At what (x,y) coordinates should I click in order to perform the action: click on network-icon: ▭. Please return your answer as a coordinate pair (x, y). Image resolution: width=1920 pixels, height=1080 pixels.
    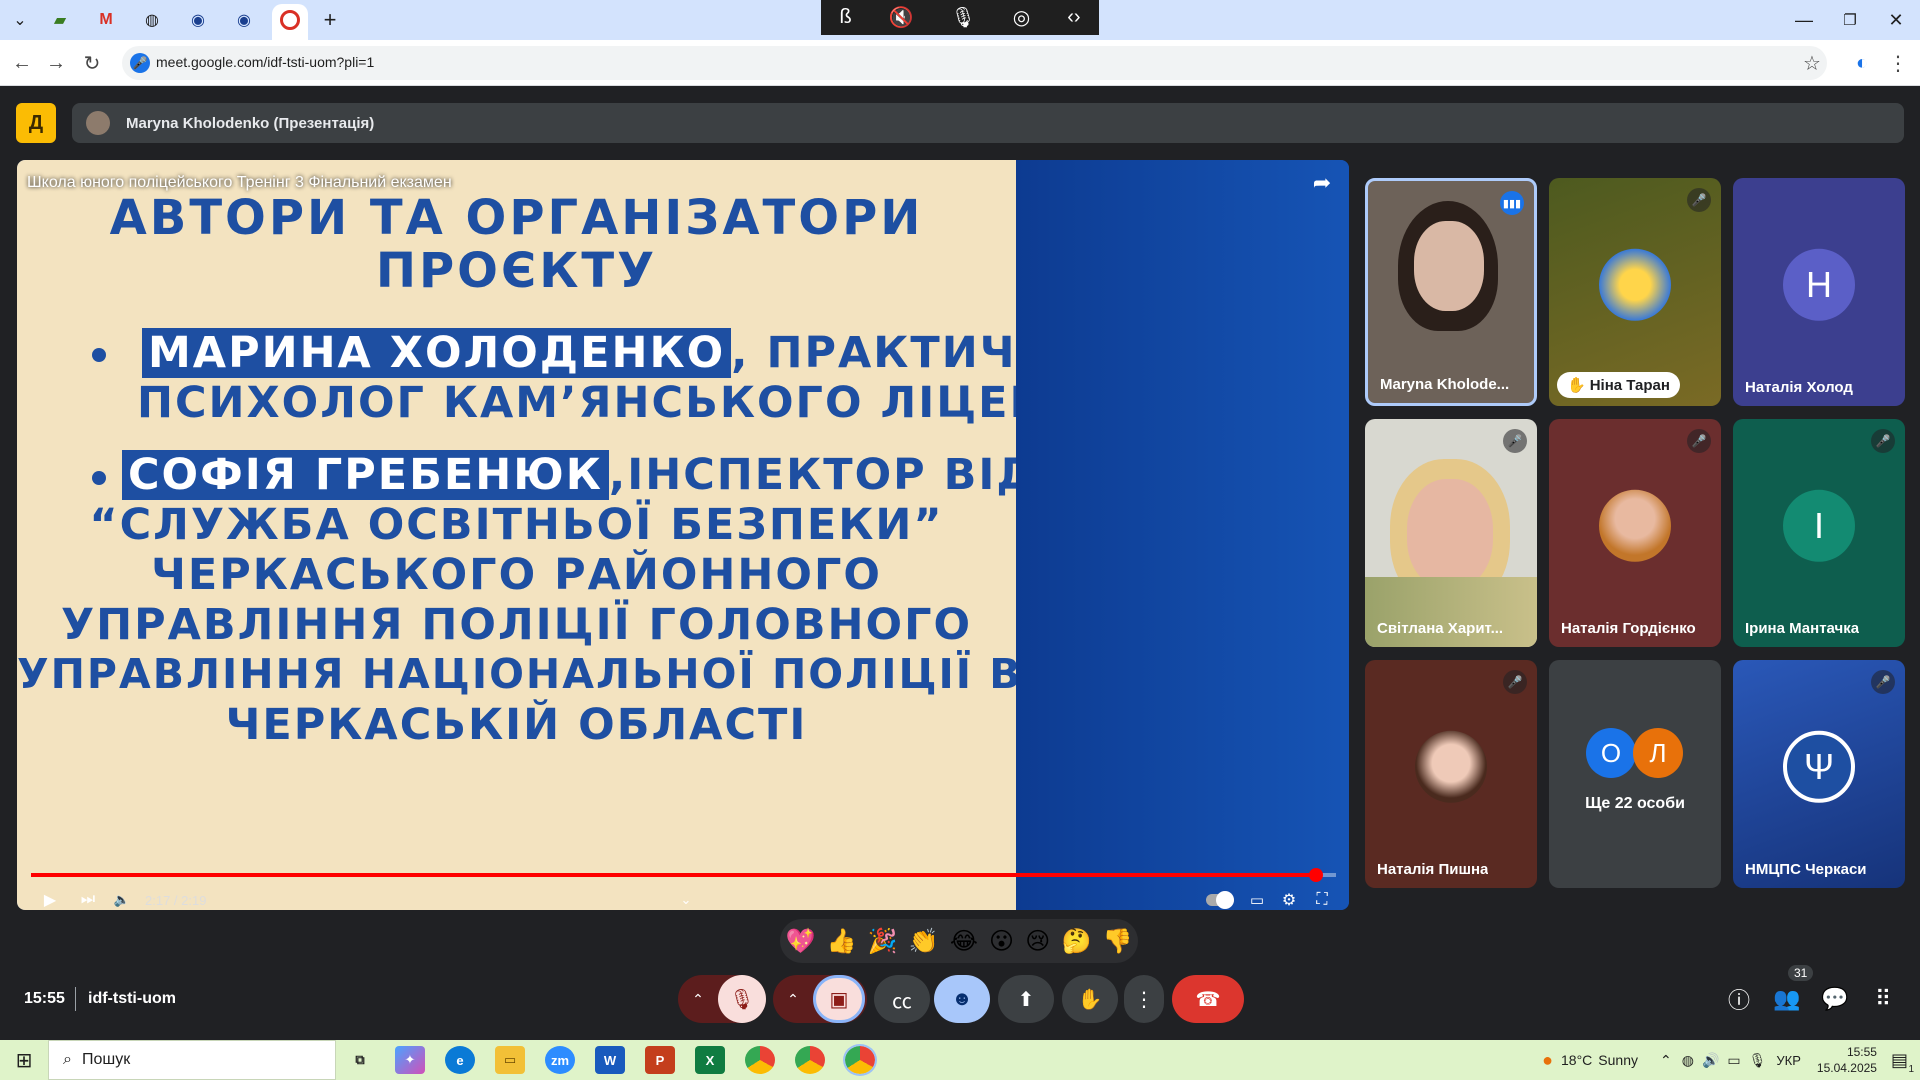
    Looking at the image, I should click on (1733, 1060).